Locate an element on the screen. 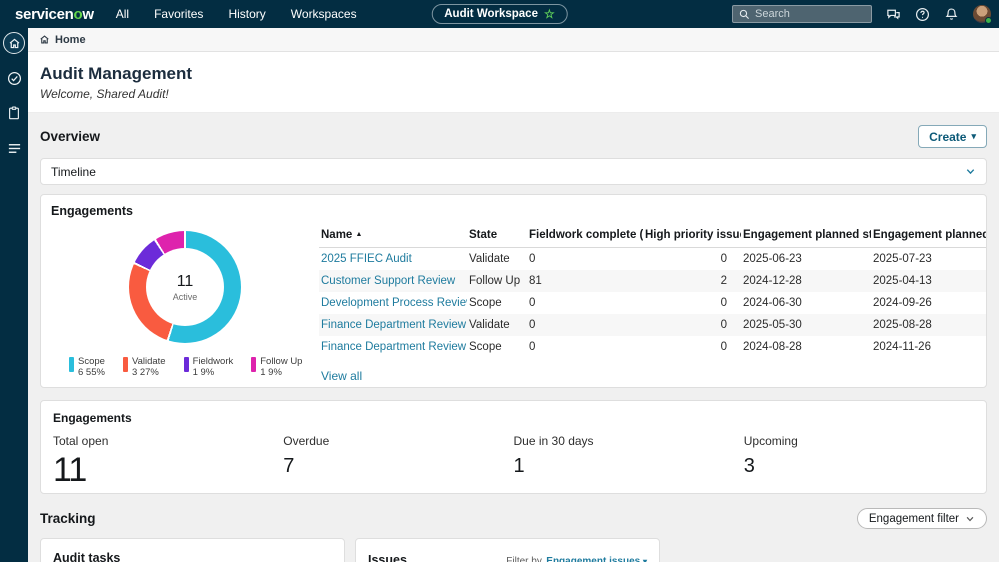 This screenshot has height=562, width=999. legend-value: 3 27% is located at coordinates (145, 373).